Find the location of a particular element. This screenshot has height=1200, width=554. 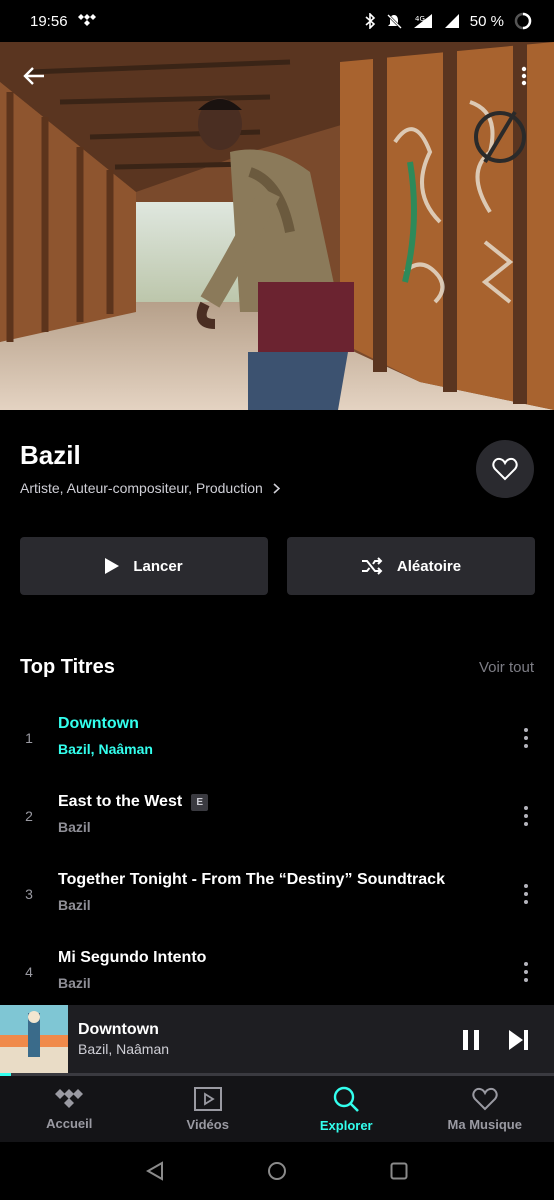

track-artist: Bazil, Naâman is located at coordinates (105, 749).